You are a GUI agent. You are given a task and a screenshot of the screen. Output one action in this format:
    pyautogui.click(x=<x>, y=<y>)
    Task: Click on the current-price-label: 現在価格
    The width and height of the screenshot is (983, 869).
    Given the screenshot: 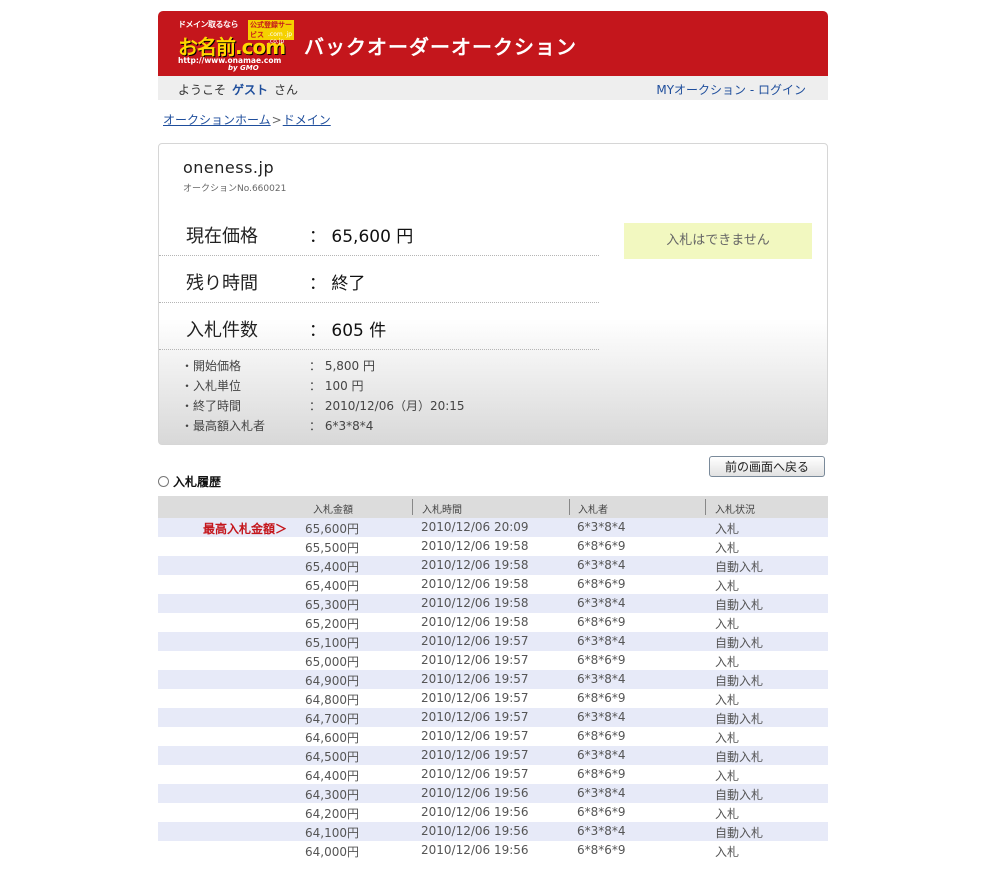 What is the action you would take?
    pyautogui.click(x=222, y=236)
    